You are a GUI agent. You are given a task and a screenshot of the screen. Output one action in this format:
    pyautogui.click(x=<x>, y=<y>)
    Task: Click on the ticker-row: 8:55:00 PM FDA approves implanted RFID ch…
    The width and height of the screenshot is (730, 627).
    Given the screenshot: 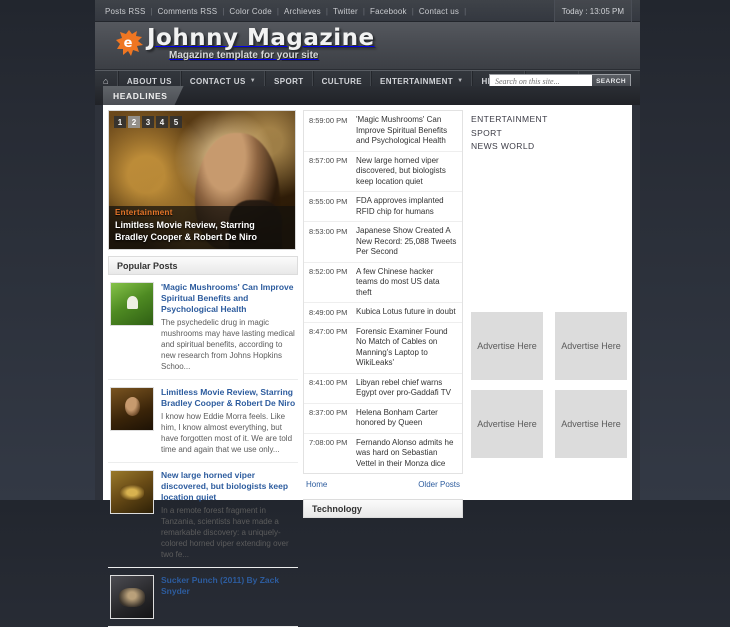 What is the action you would take?
    pyautogui.click(x=383, y=207)
    